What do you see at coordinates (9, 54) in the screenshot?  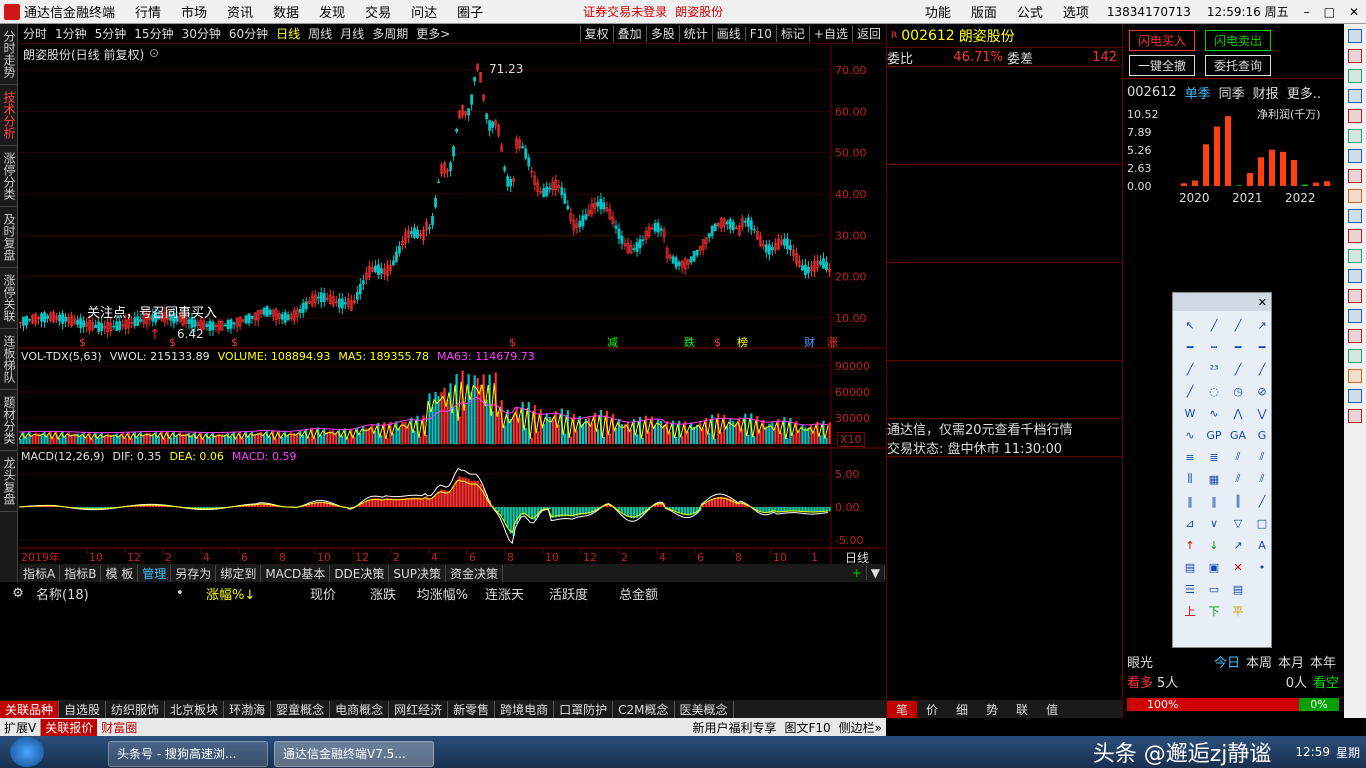 I see `tab-fenshi: 分时走势` at bounding box center [9, 54].